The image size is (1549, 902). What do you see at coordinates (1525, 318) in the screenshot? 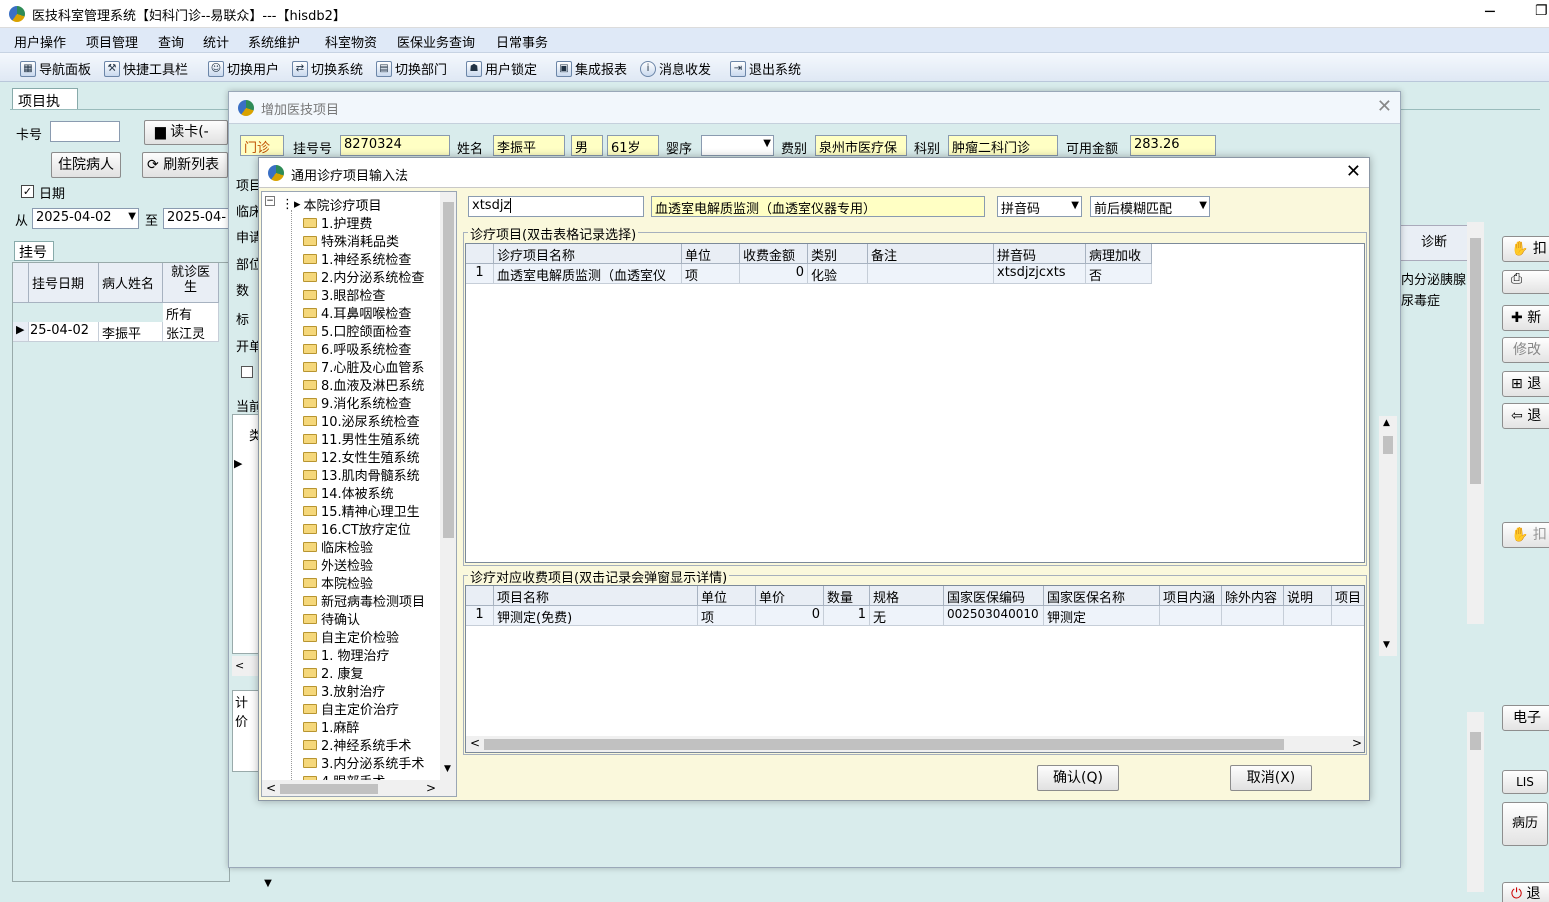
I see `new-button: ✚ 新` at bounding box center [1525, 318].